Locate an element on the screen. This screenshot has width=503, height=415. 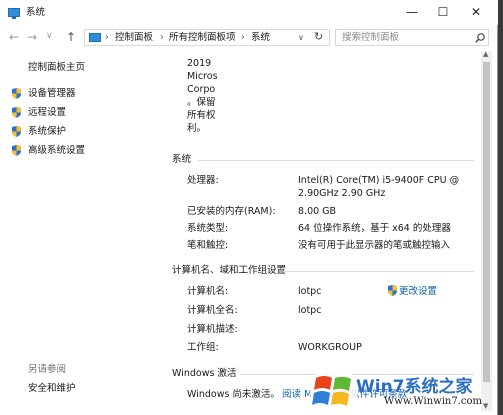
sidebar-item-system-protection: 系统保护 is located at coordinates (47, 132).